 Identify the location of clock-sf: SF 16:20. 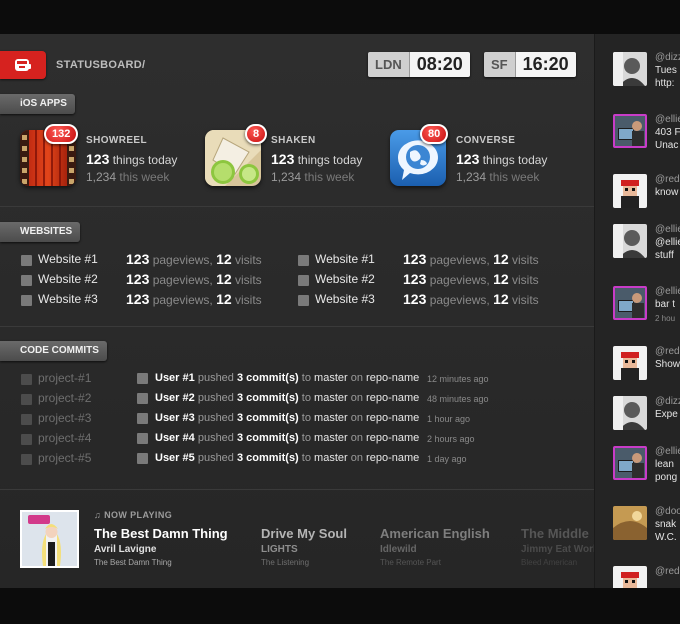
(530, 64).